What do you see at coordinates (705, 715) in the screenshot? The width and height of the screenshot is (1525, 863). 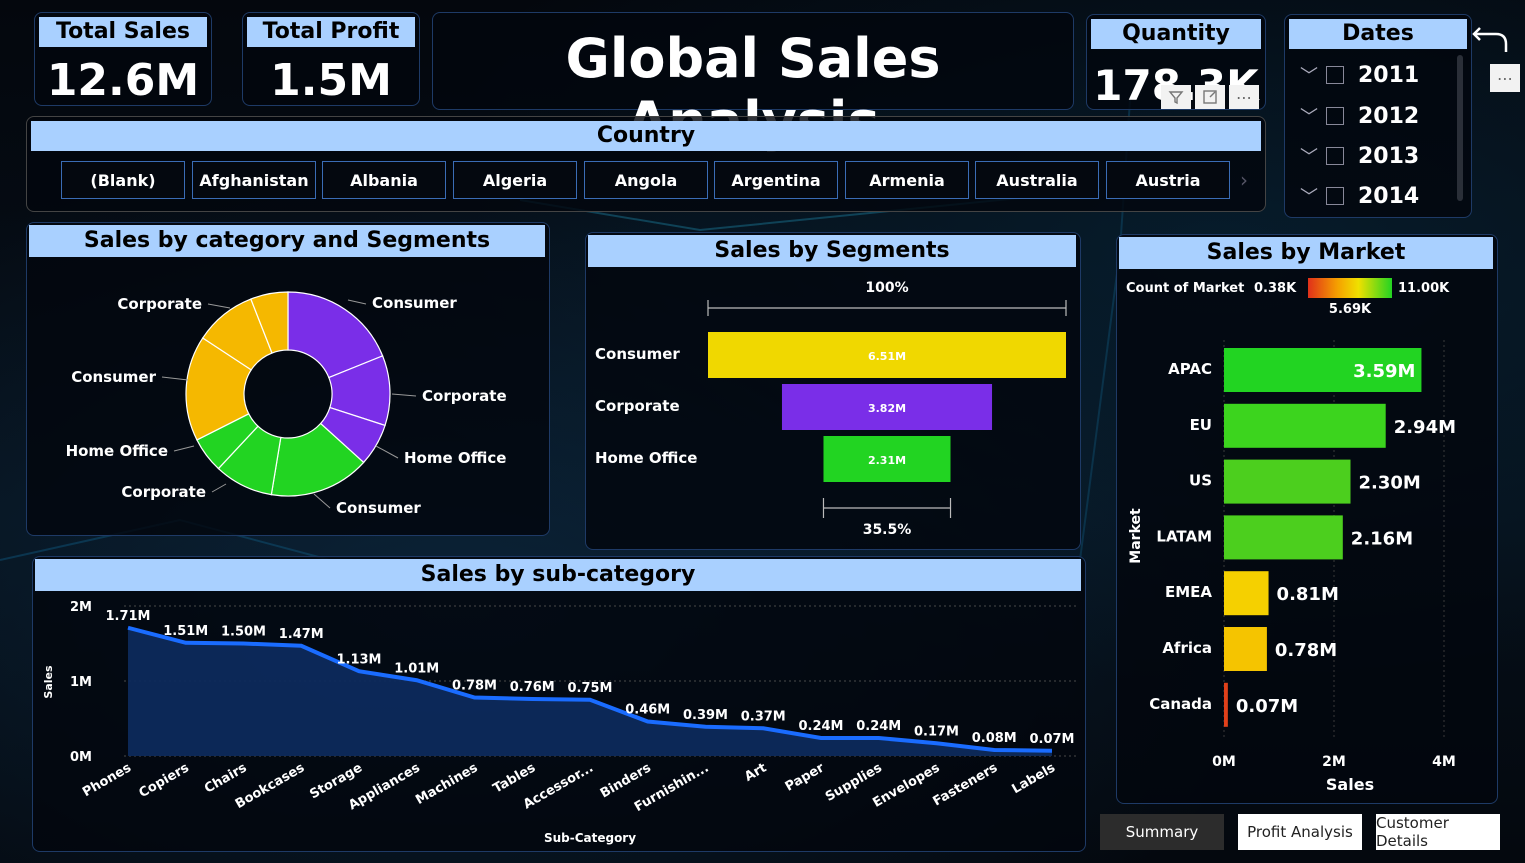 I see `data-label: 0.39M` at bounding box center [705, 715].